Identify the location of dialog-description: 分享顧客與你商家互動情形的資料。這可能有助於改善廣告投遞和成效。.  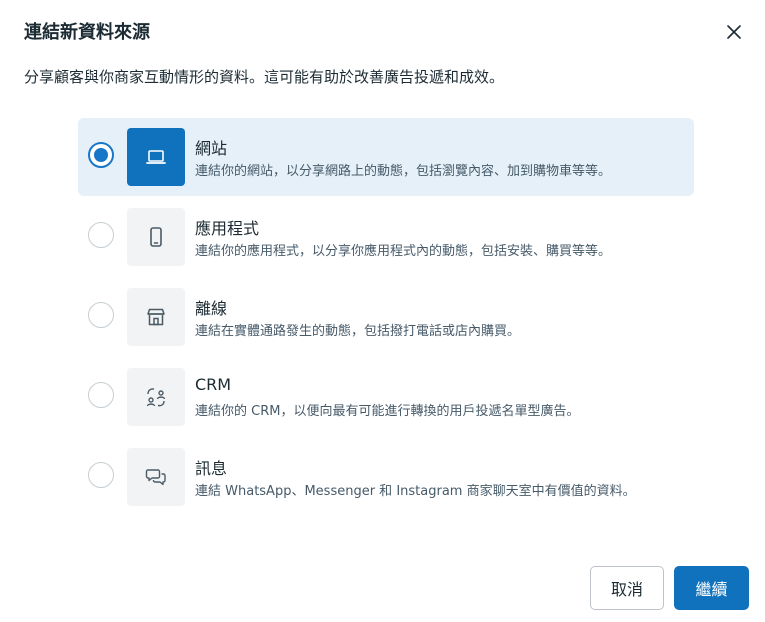
(264, 77).